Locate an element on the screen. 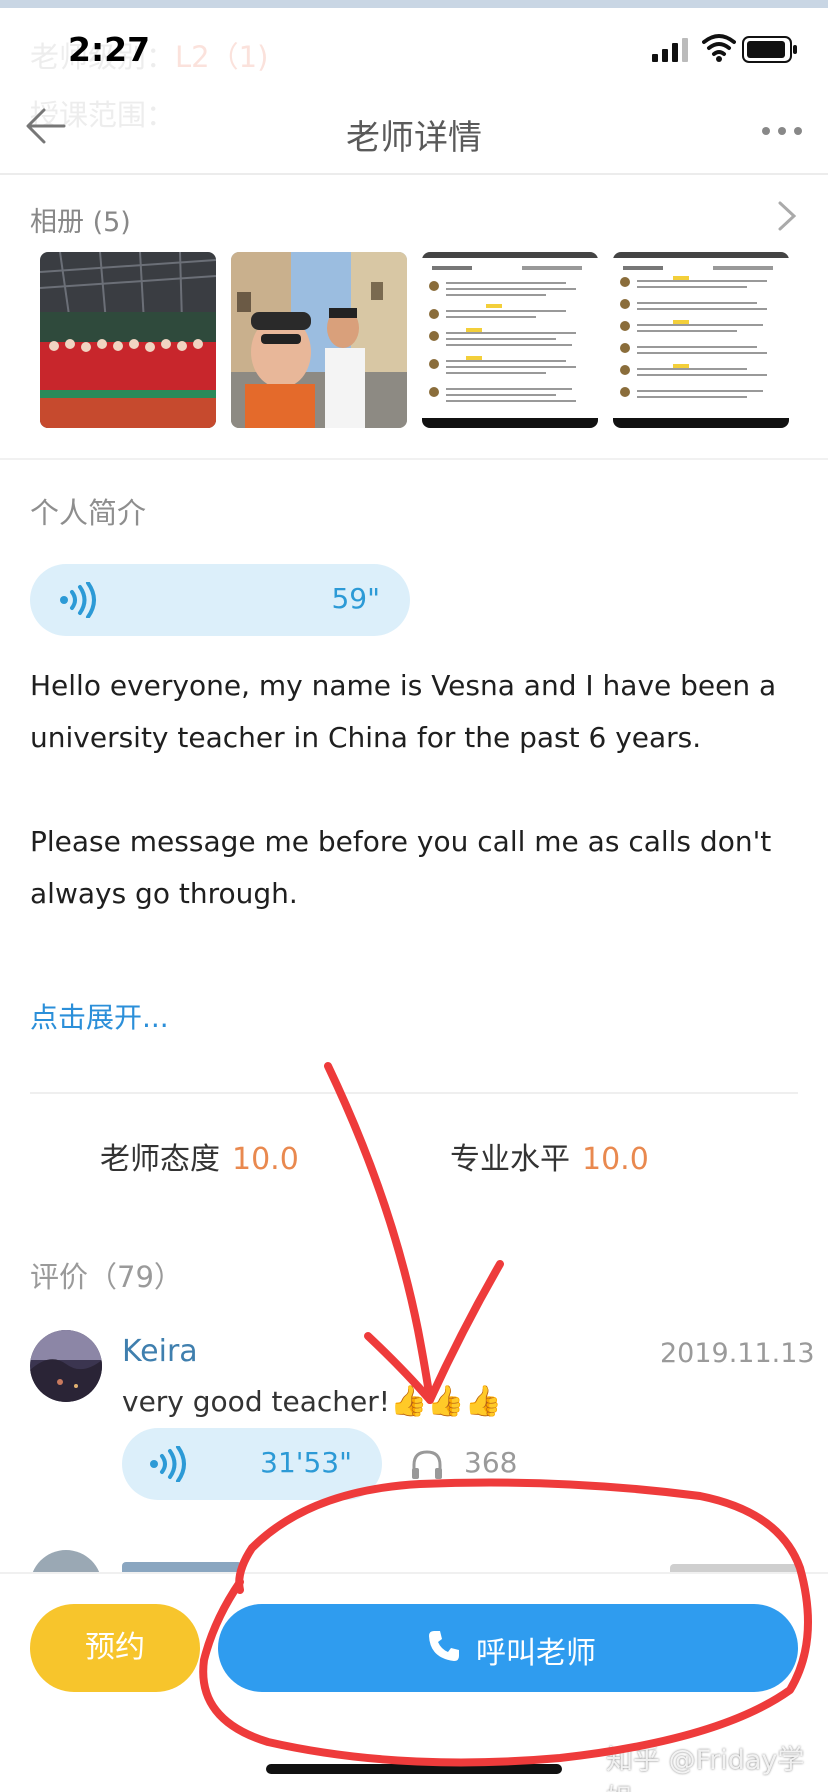 This screenshot has width=828, height=1792. attitude-rating: 老师态度 10.0 is located at coordinates (199, 1159).